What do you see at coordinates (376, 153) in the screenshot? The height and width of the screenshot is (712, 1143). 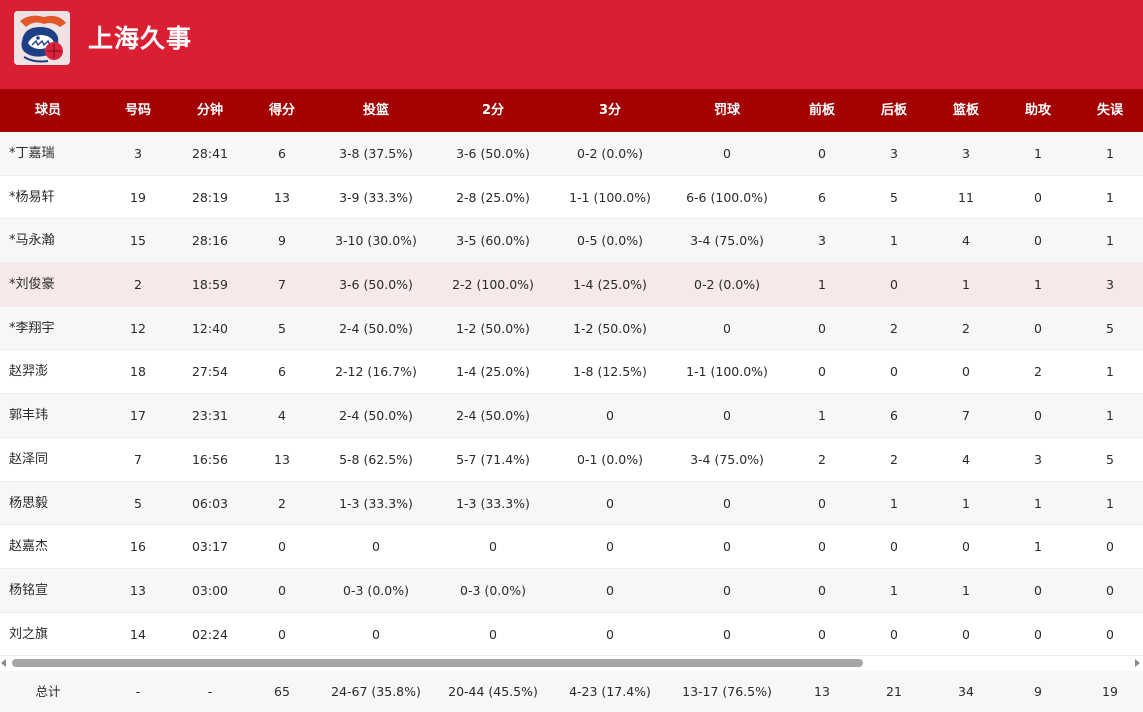 I see `field-goals-cell: 3-8 (37.5%)` at bounding box center [376, 153].